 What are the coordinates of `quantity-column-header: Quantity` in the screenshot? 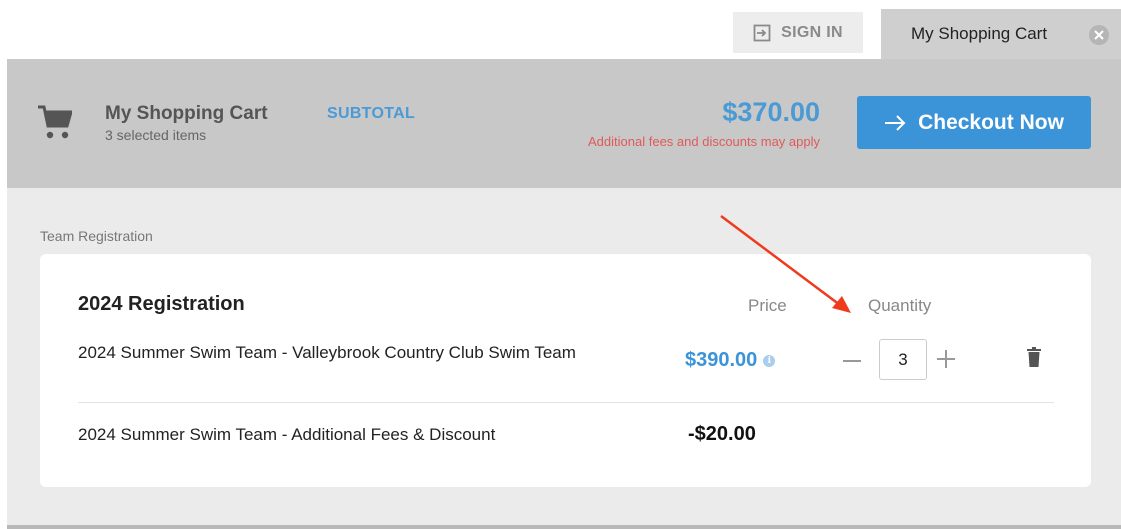 It's located at (900, 305).